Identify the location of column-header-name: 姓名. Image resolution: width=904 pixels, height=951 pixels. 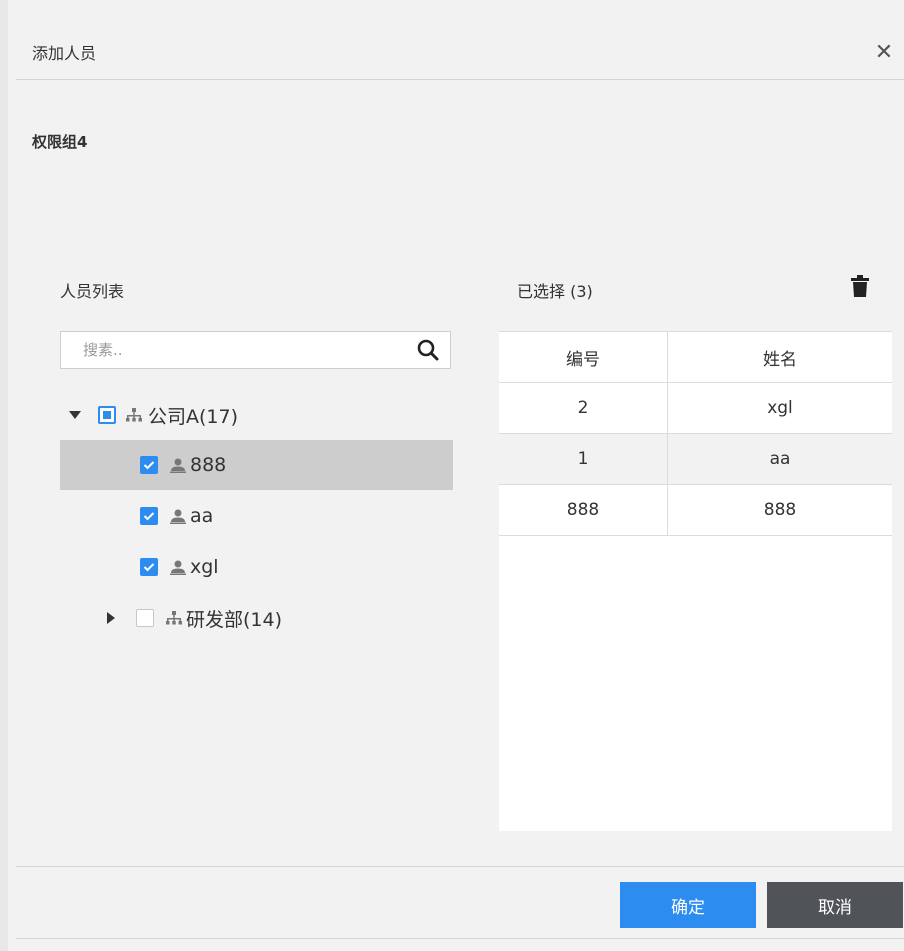
(780, 359).